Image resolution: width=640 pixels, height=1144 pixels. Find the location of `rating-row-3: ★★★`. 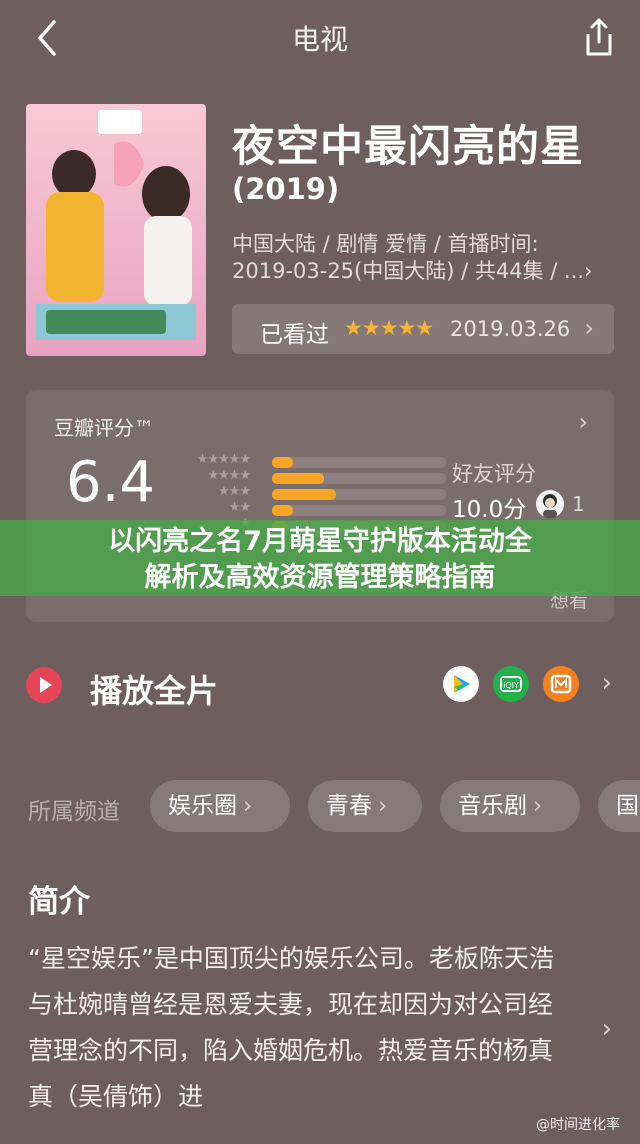

rating-row-3: ★★★ is located at coordinates (311, 493).